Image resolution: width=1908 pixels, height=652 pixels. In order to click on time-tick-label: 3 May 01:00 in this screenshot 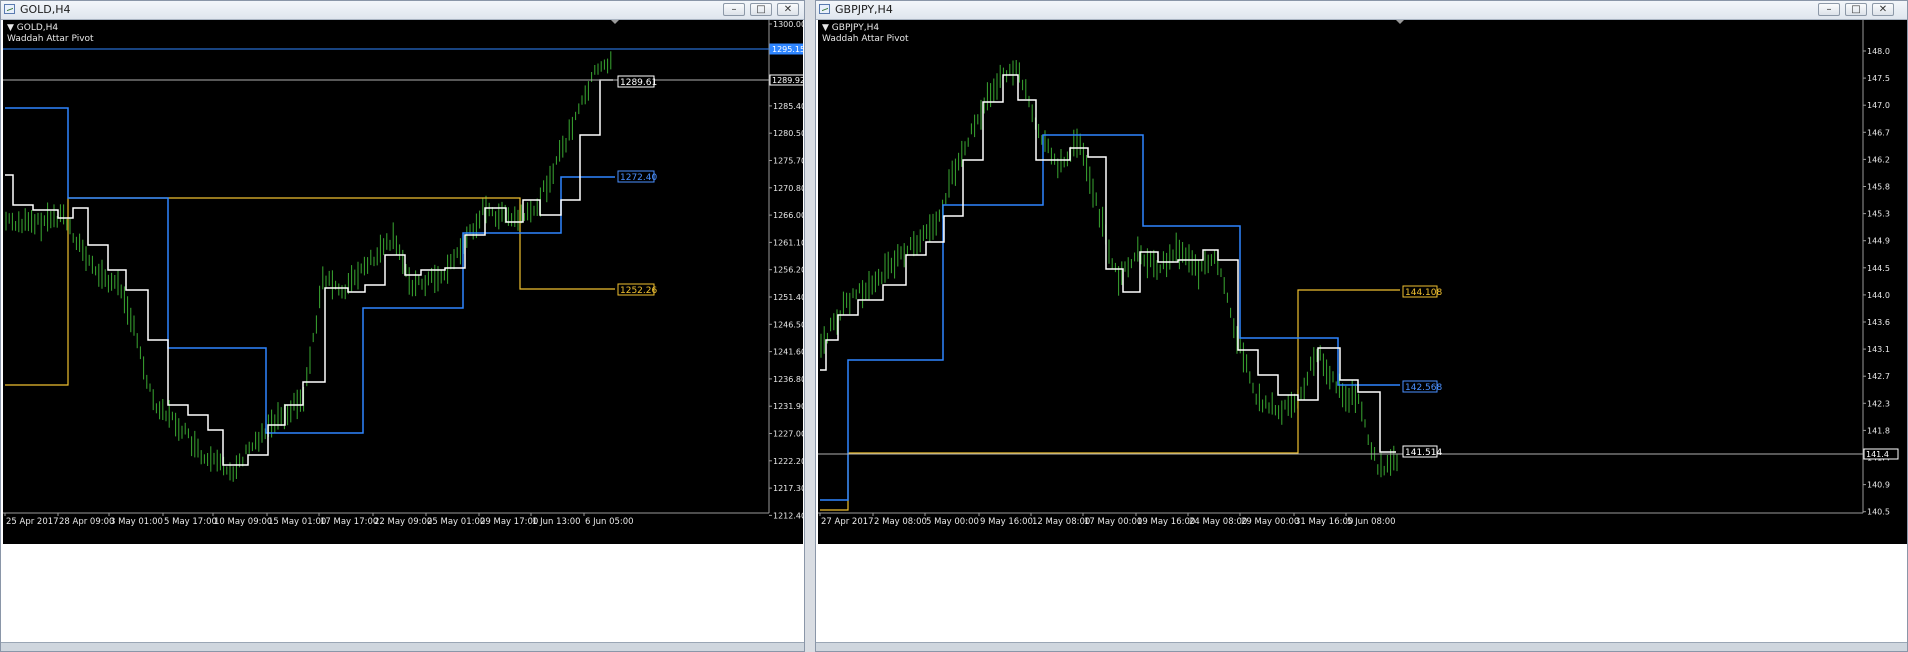, I will do `click(136, 522)`.